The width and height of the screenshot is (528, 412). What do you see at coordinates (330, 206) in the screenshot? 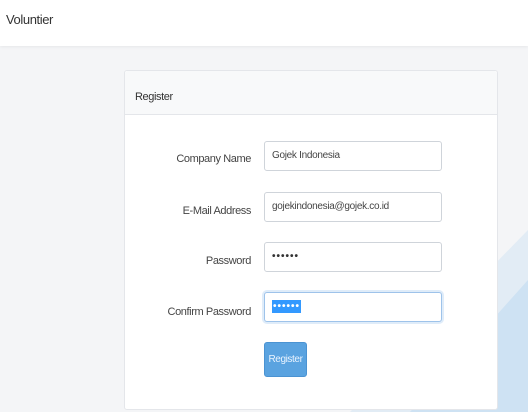
I see `email-value: gojekindonesia@gojek.co.id` at bounding box center [330, 206].